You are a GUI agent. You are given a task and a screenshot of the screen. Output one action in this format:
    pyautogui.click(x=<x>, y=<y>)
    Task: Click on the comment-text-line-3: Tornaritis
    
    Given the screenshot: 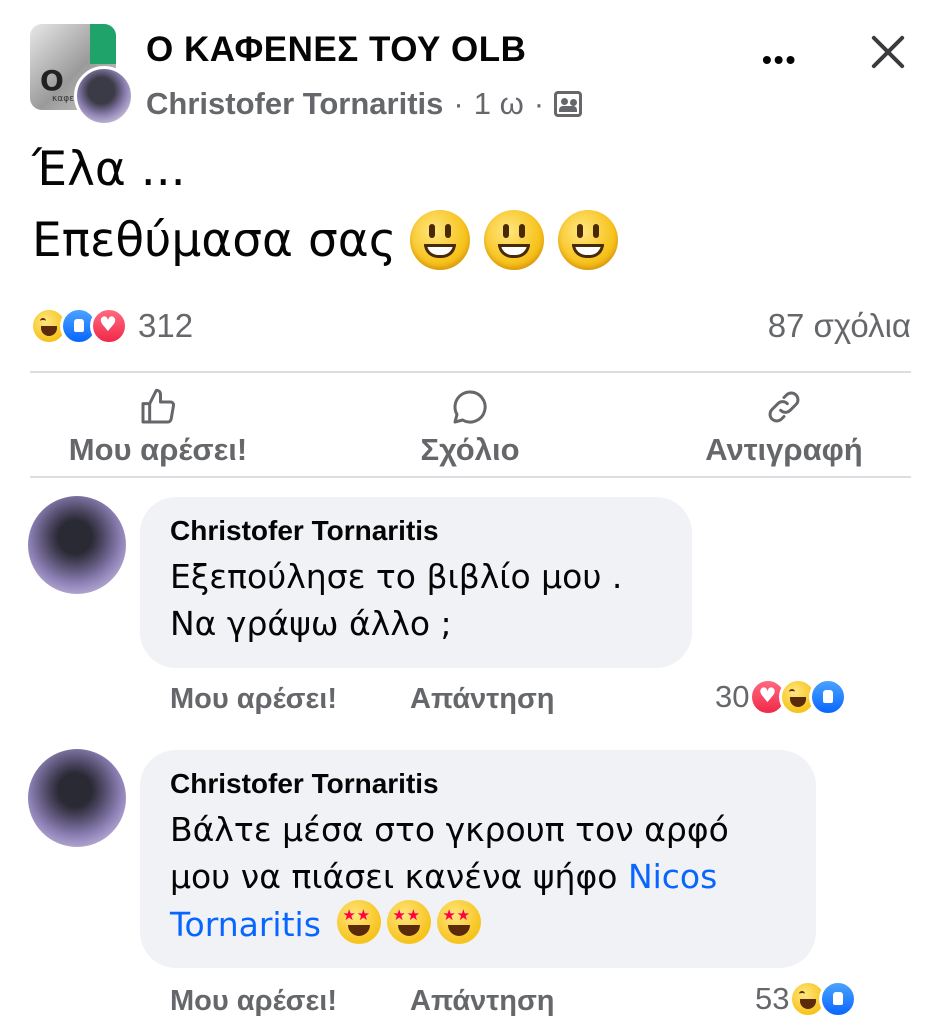 What is the action you would take?
    pyautogui.click(x=478, y=924)
    